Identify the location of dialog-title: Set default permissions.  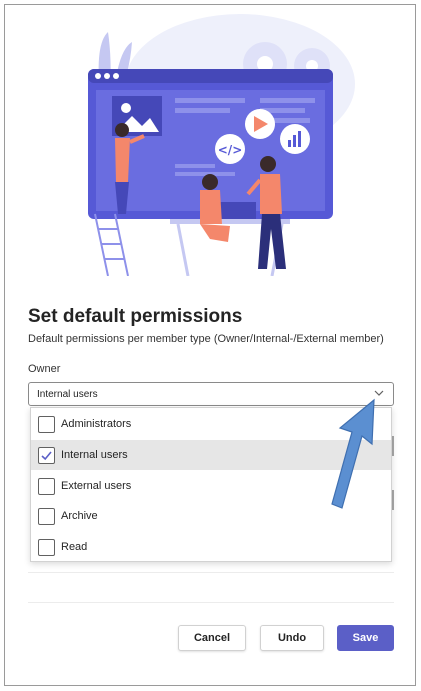
(135, 316).